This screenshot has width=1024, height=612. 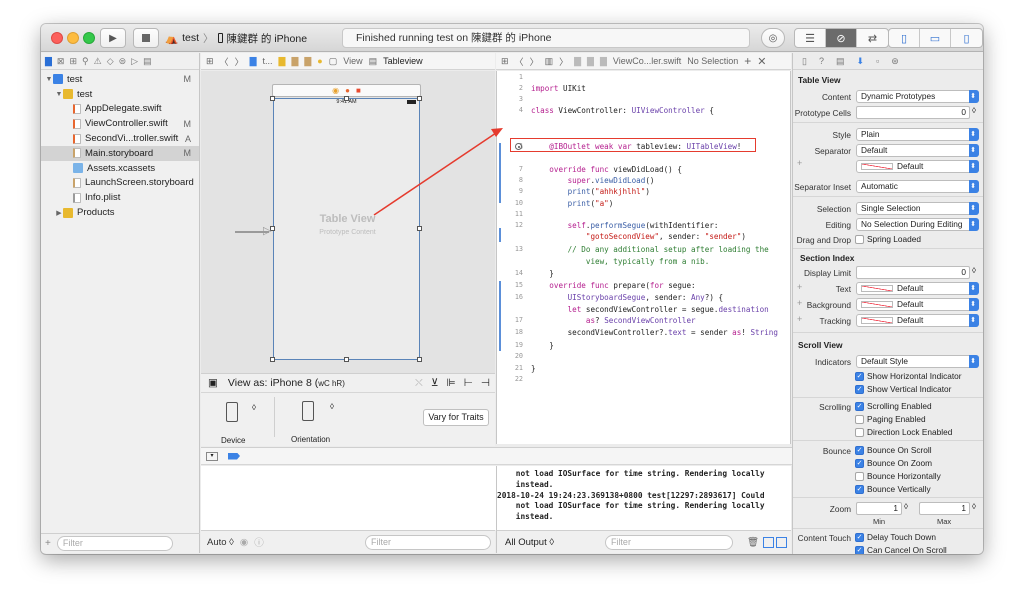 What do you see at coordinates (110, 61) in the screenshot?
I see `test-icon: ◇` at bounding box center [110, 61].